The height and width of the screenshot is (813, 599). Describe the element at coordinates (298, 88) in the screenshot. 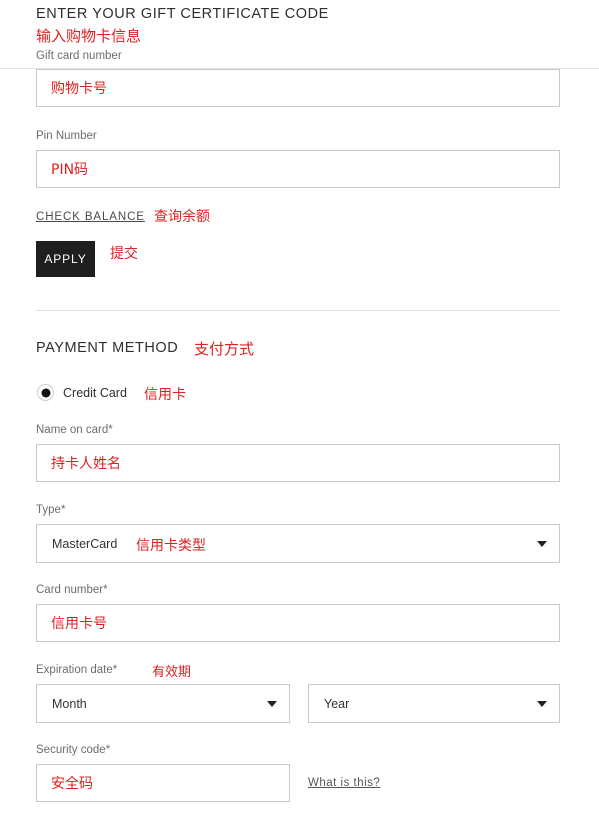

I see `gift-card-number-input: 购物卡号` at that location.